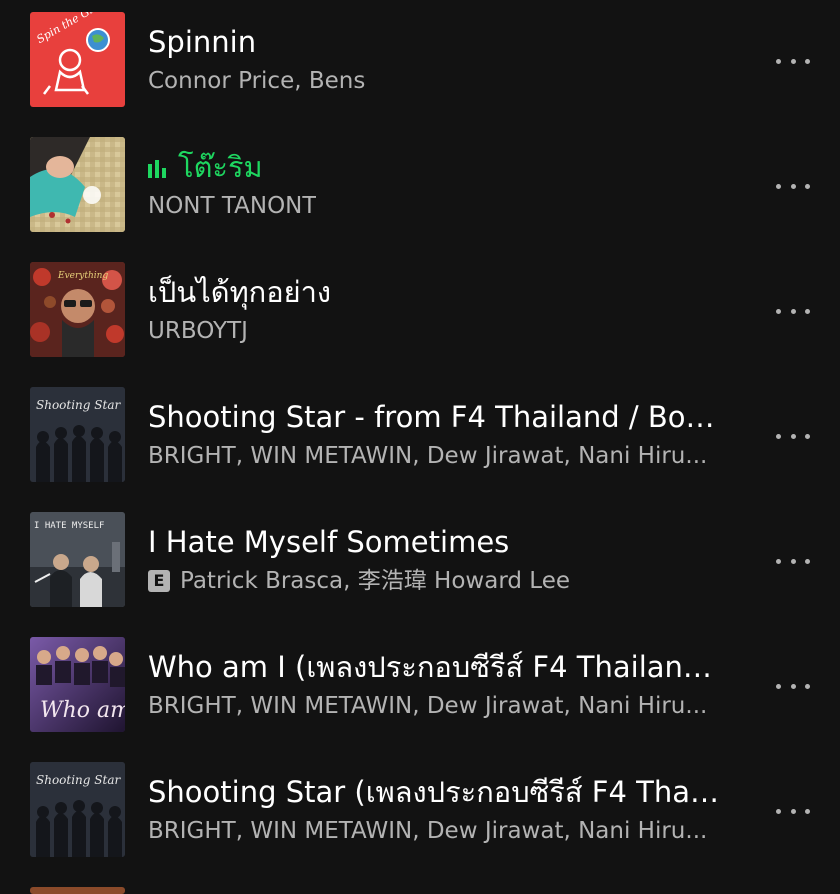 This screenshot has height=894, width=840. I want to click on track-row: Everything เป็นได้ทุกอย่าง URBOYTJ, so click(420, 312).